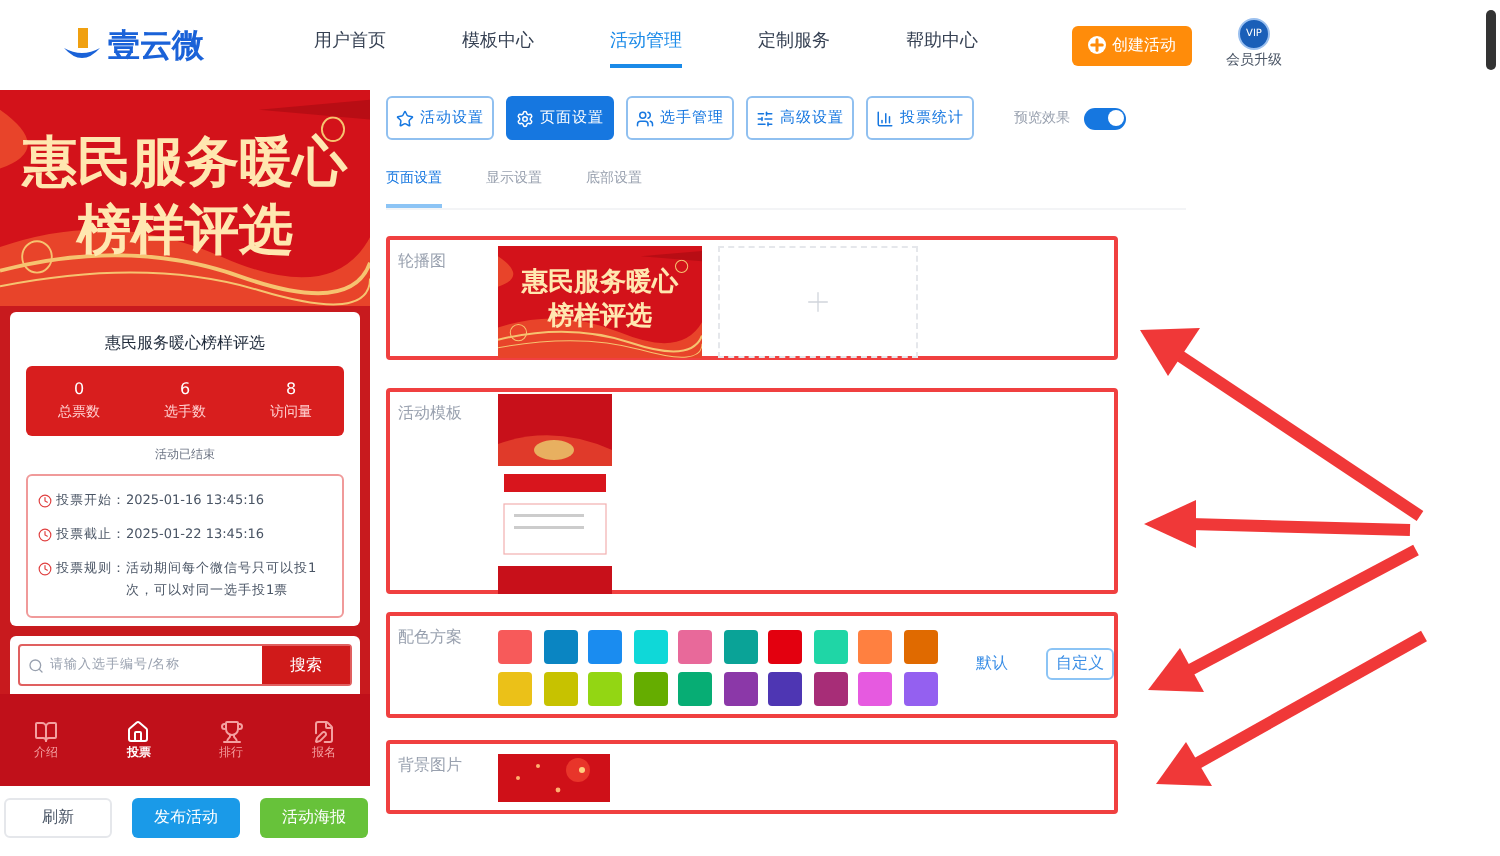  I want to click on section-label: 背景图片, so click(431, 765).